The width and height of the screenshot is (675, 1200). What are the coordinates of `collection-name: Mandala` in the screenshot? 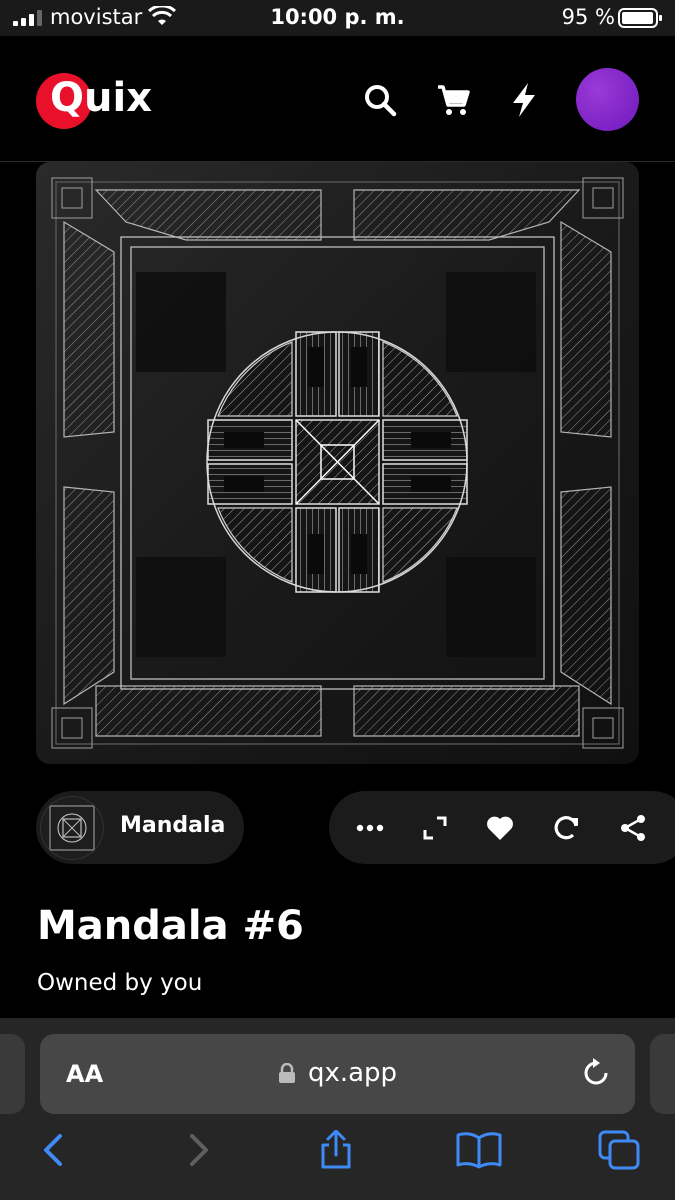 It's located at (173, 825).